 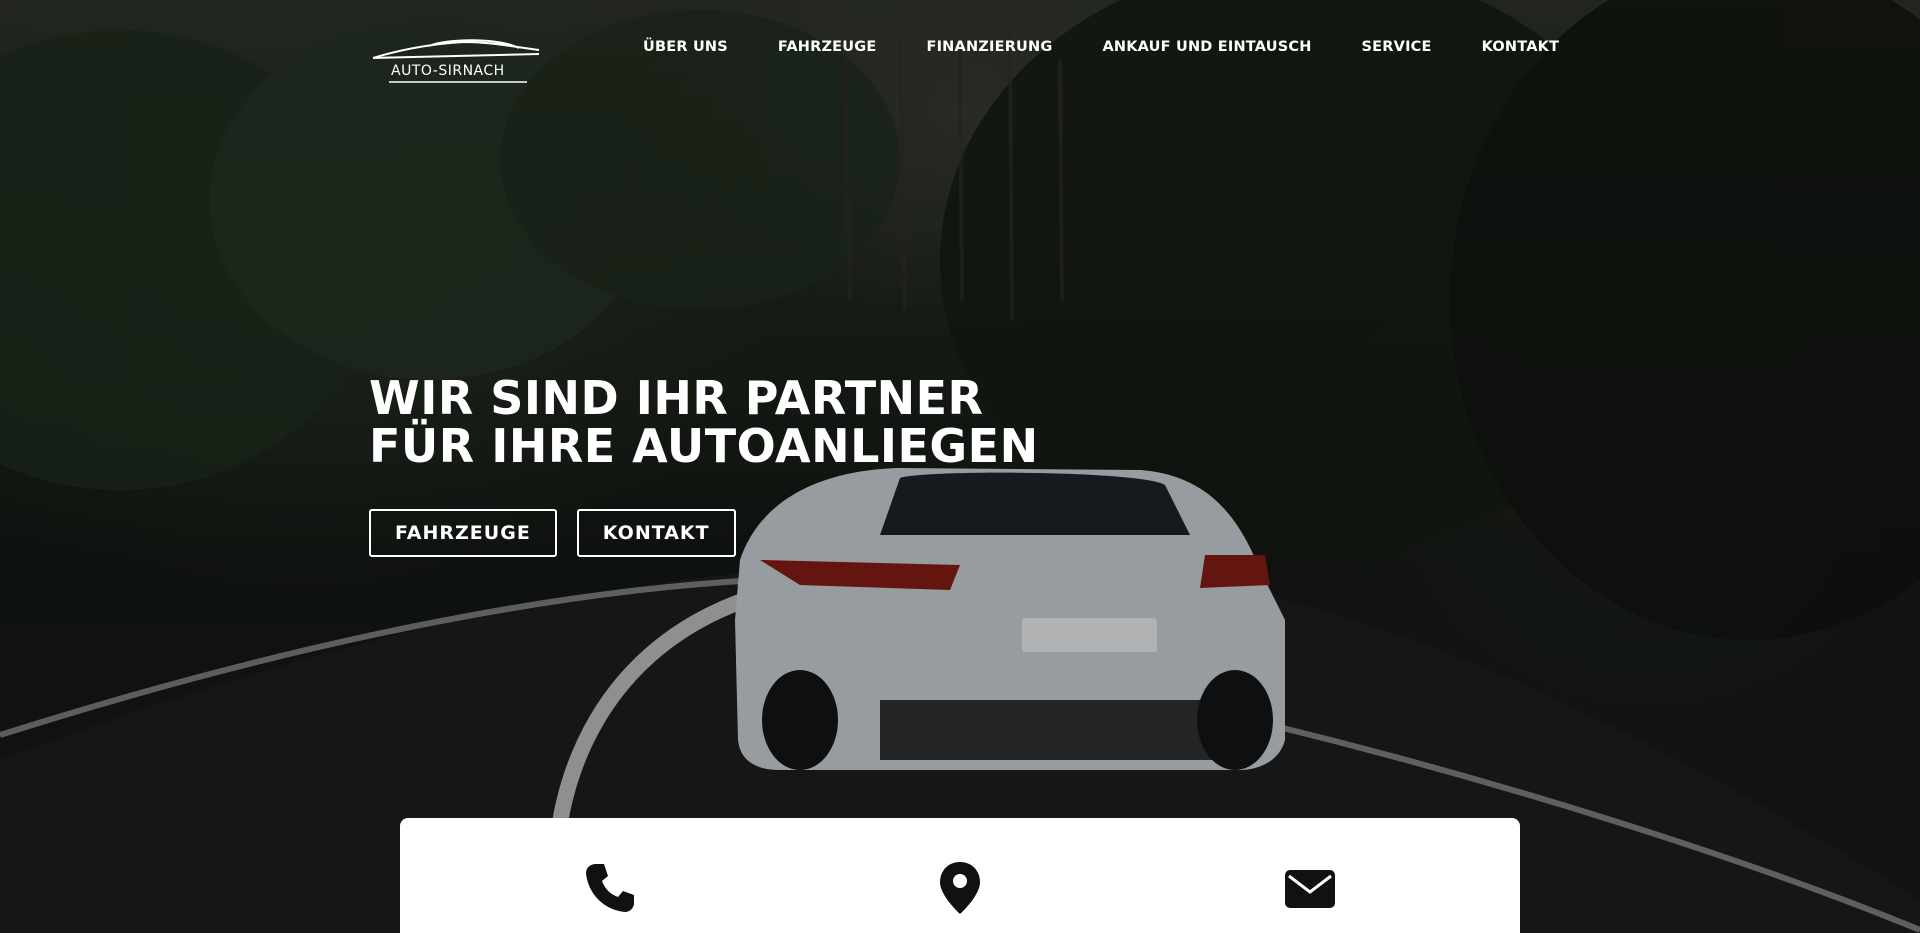 I want to click on site-logo: AUTO-SIRNACH, so click(x=458, y=62).